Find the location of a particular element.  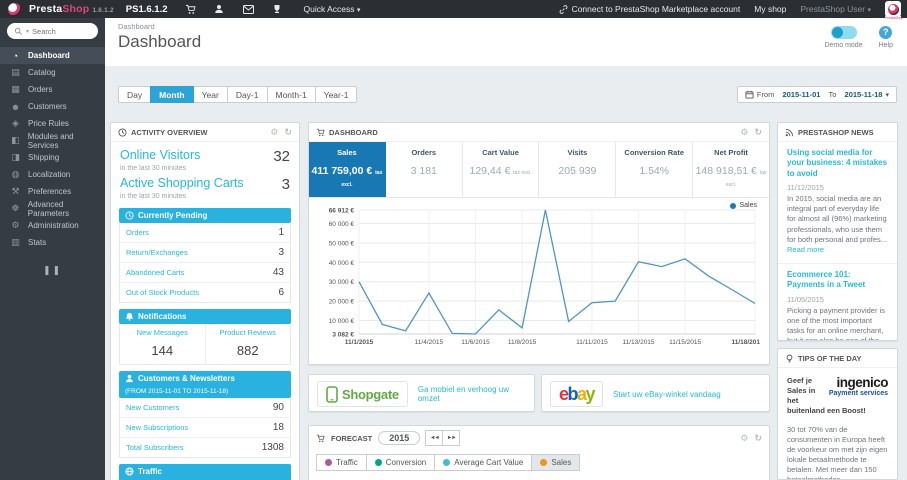

range-year-1-button: Year-1 is located at coordinates (336, 94).